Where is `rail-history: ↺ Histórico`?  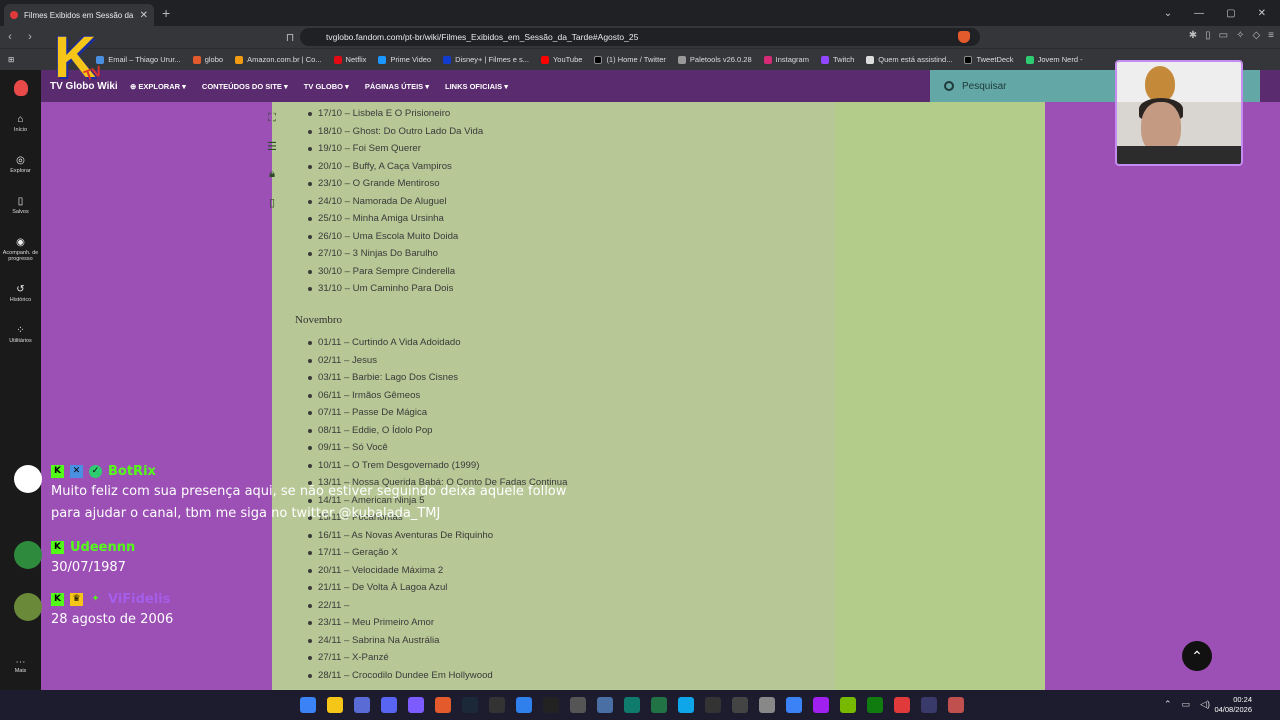
rail-history: ↺ Histórico is located at coordinates (20, 293).